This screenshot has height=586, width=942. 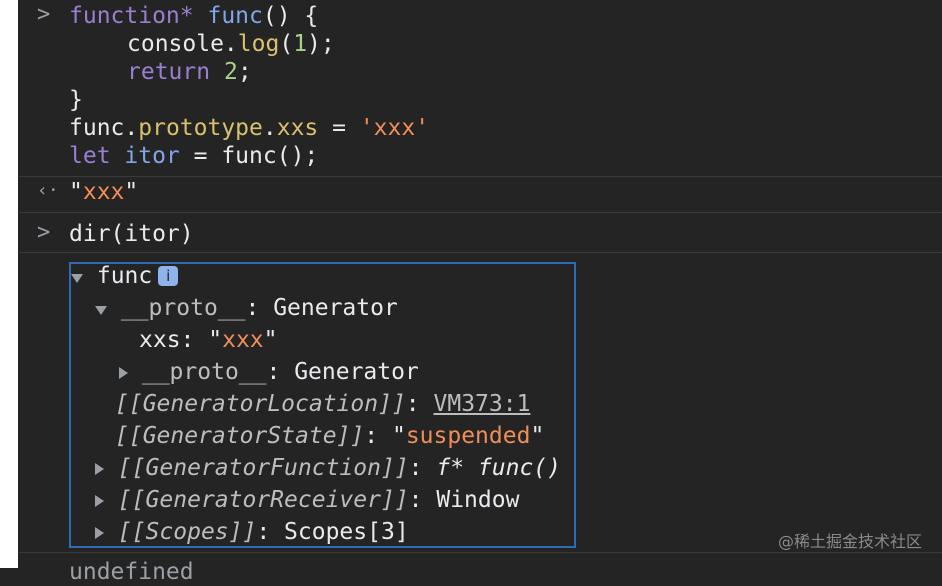 I want to click on code-text: ., so click(x=270, y=128).